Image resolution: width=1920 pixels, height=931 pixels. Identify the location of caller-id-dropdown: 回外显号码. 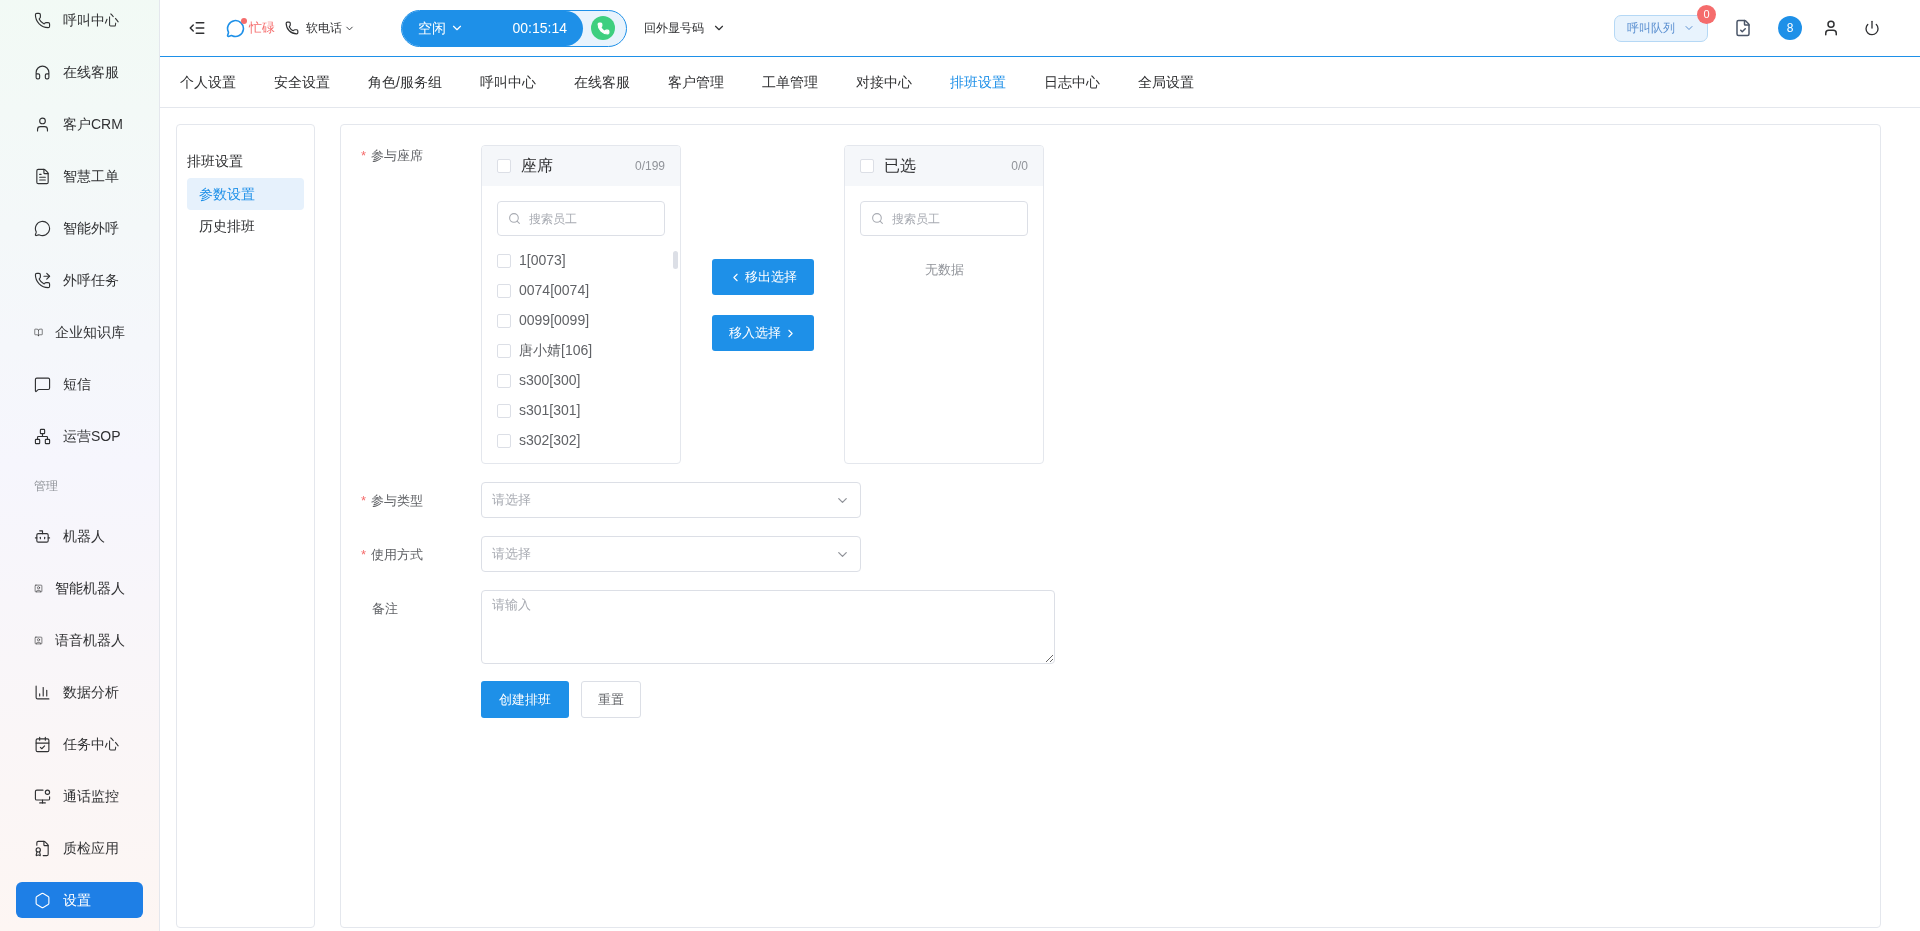
(685, 28).